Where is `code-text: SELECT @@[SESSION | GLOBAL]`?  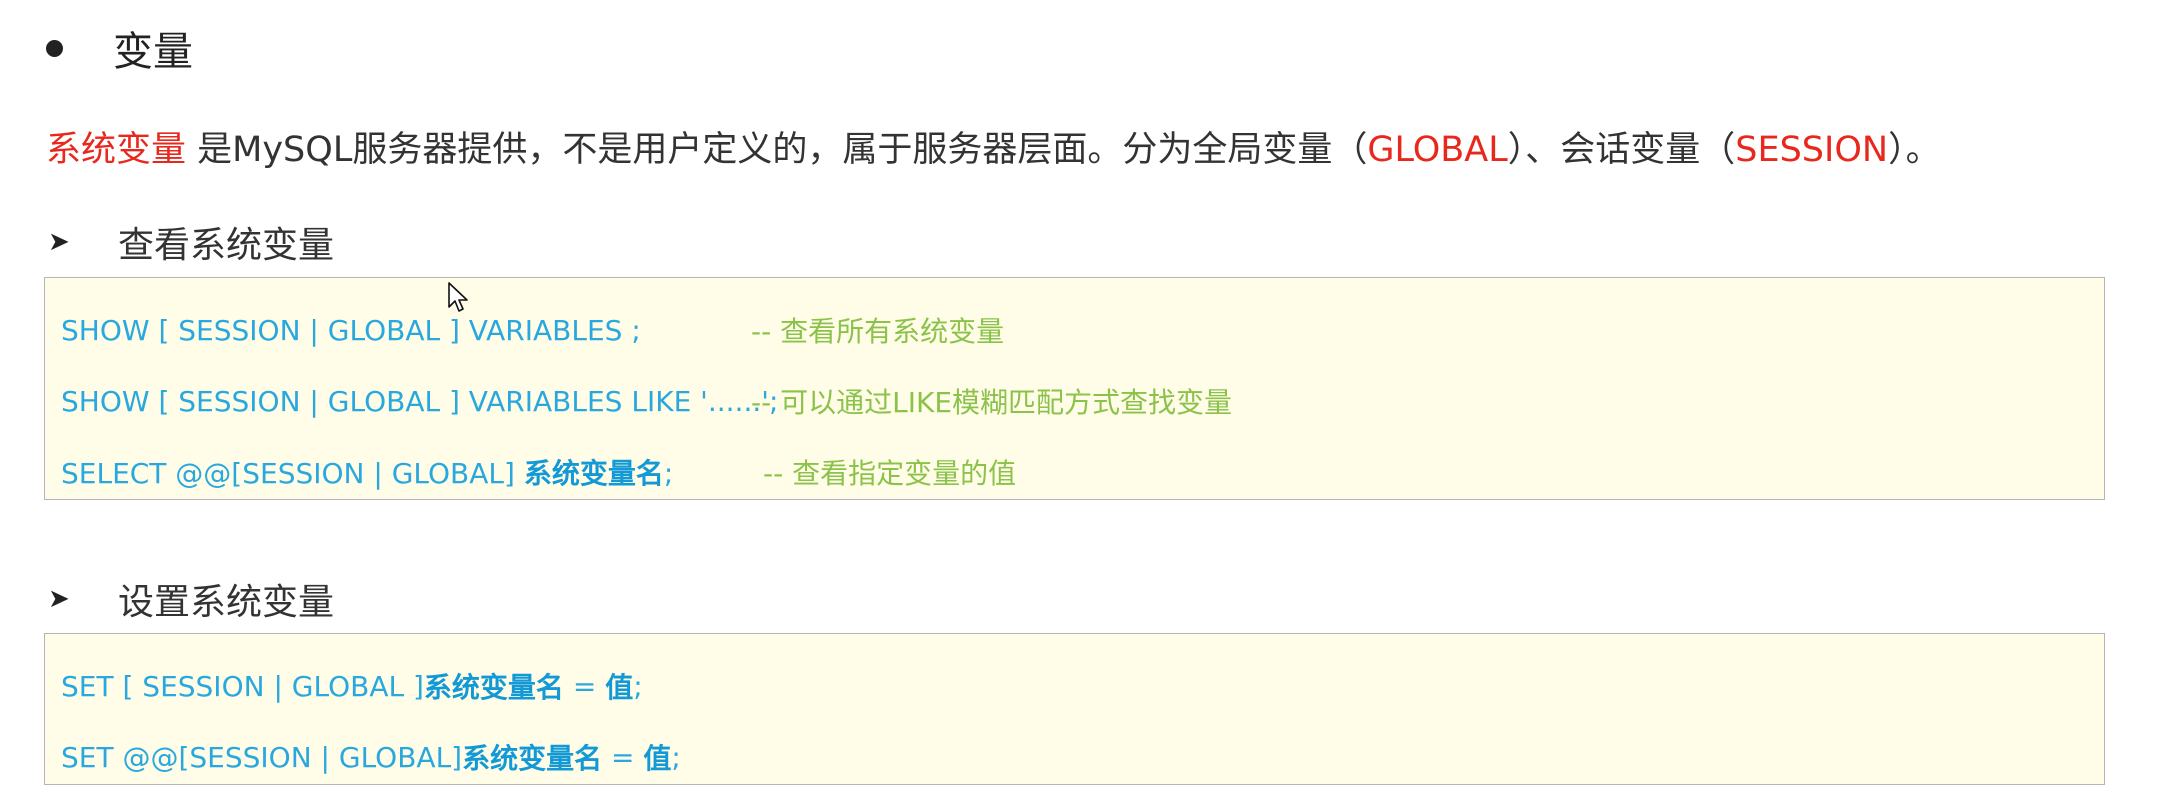 code-text: SELECT @@[SESSION | GLOBAL] is located at coordinates (292, 473).